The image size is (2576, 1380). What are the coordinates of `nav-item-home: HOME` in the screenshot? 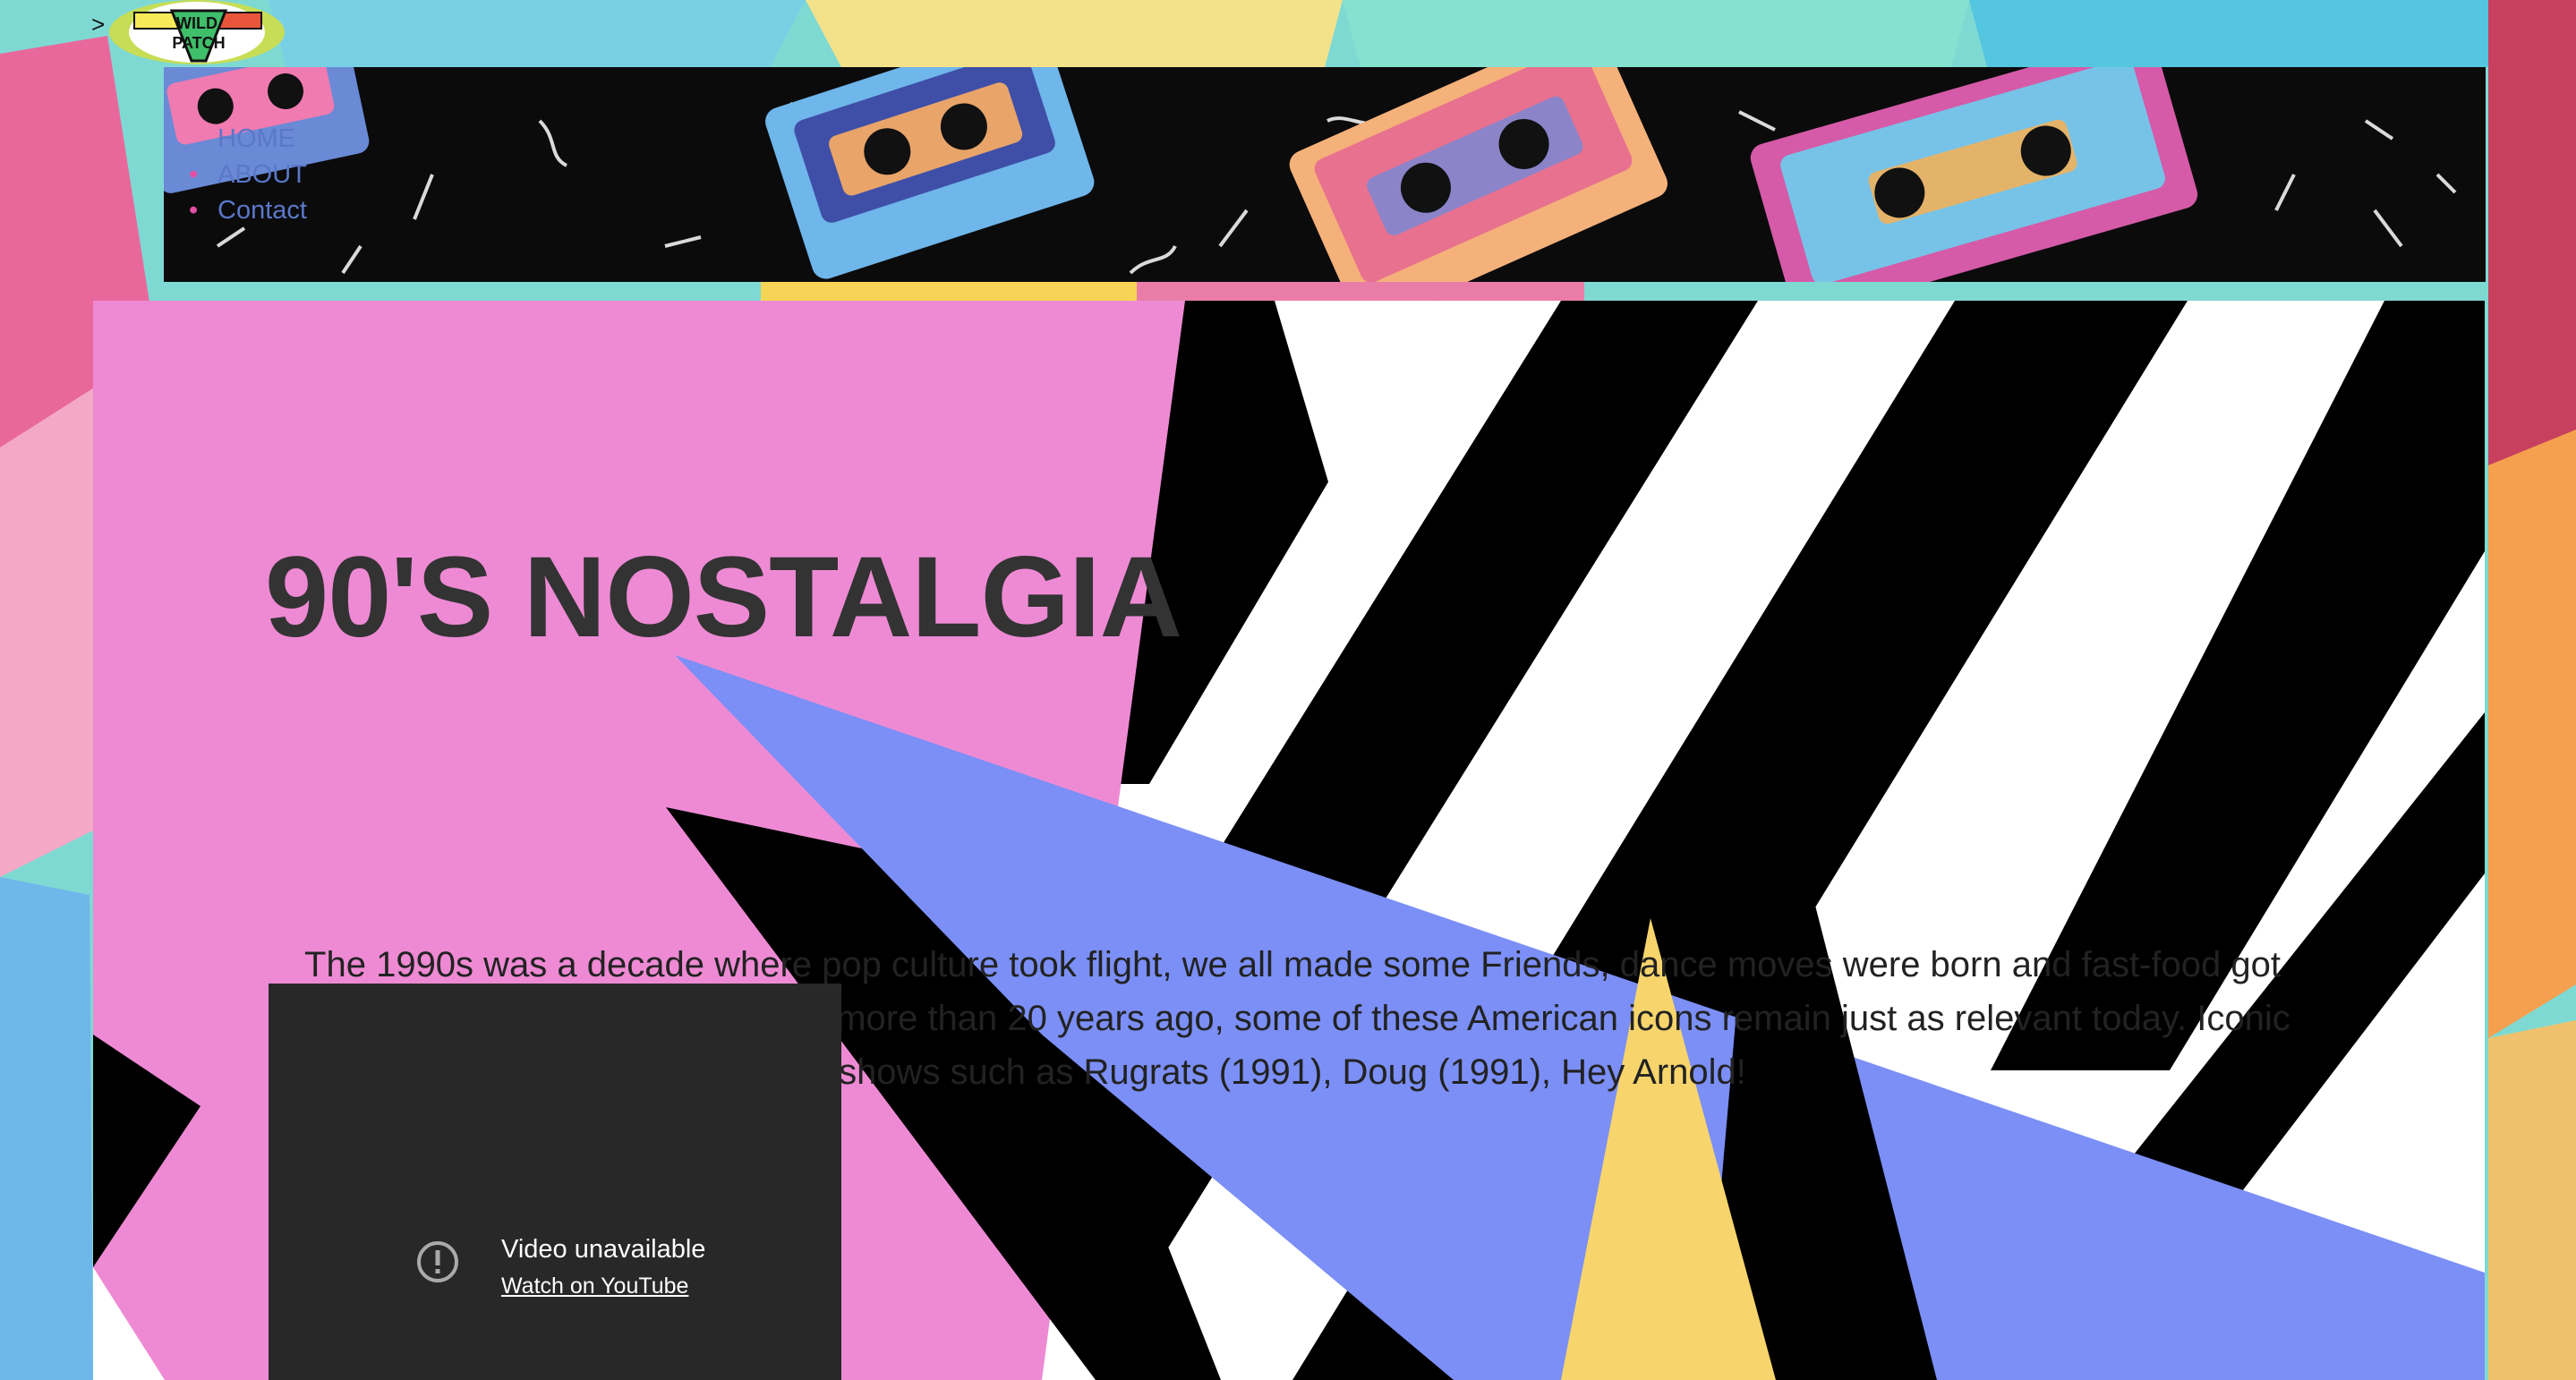 It's located at (262, 139).